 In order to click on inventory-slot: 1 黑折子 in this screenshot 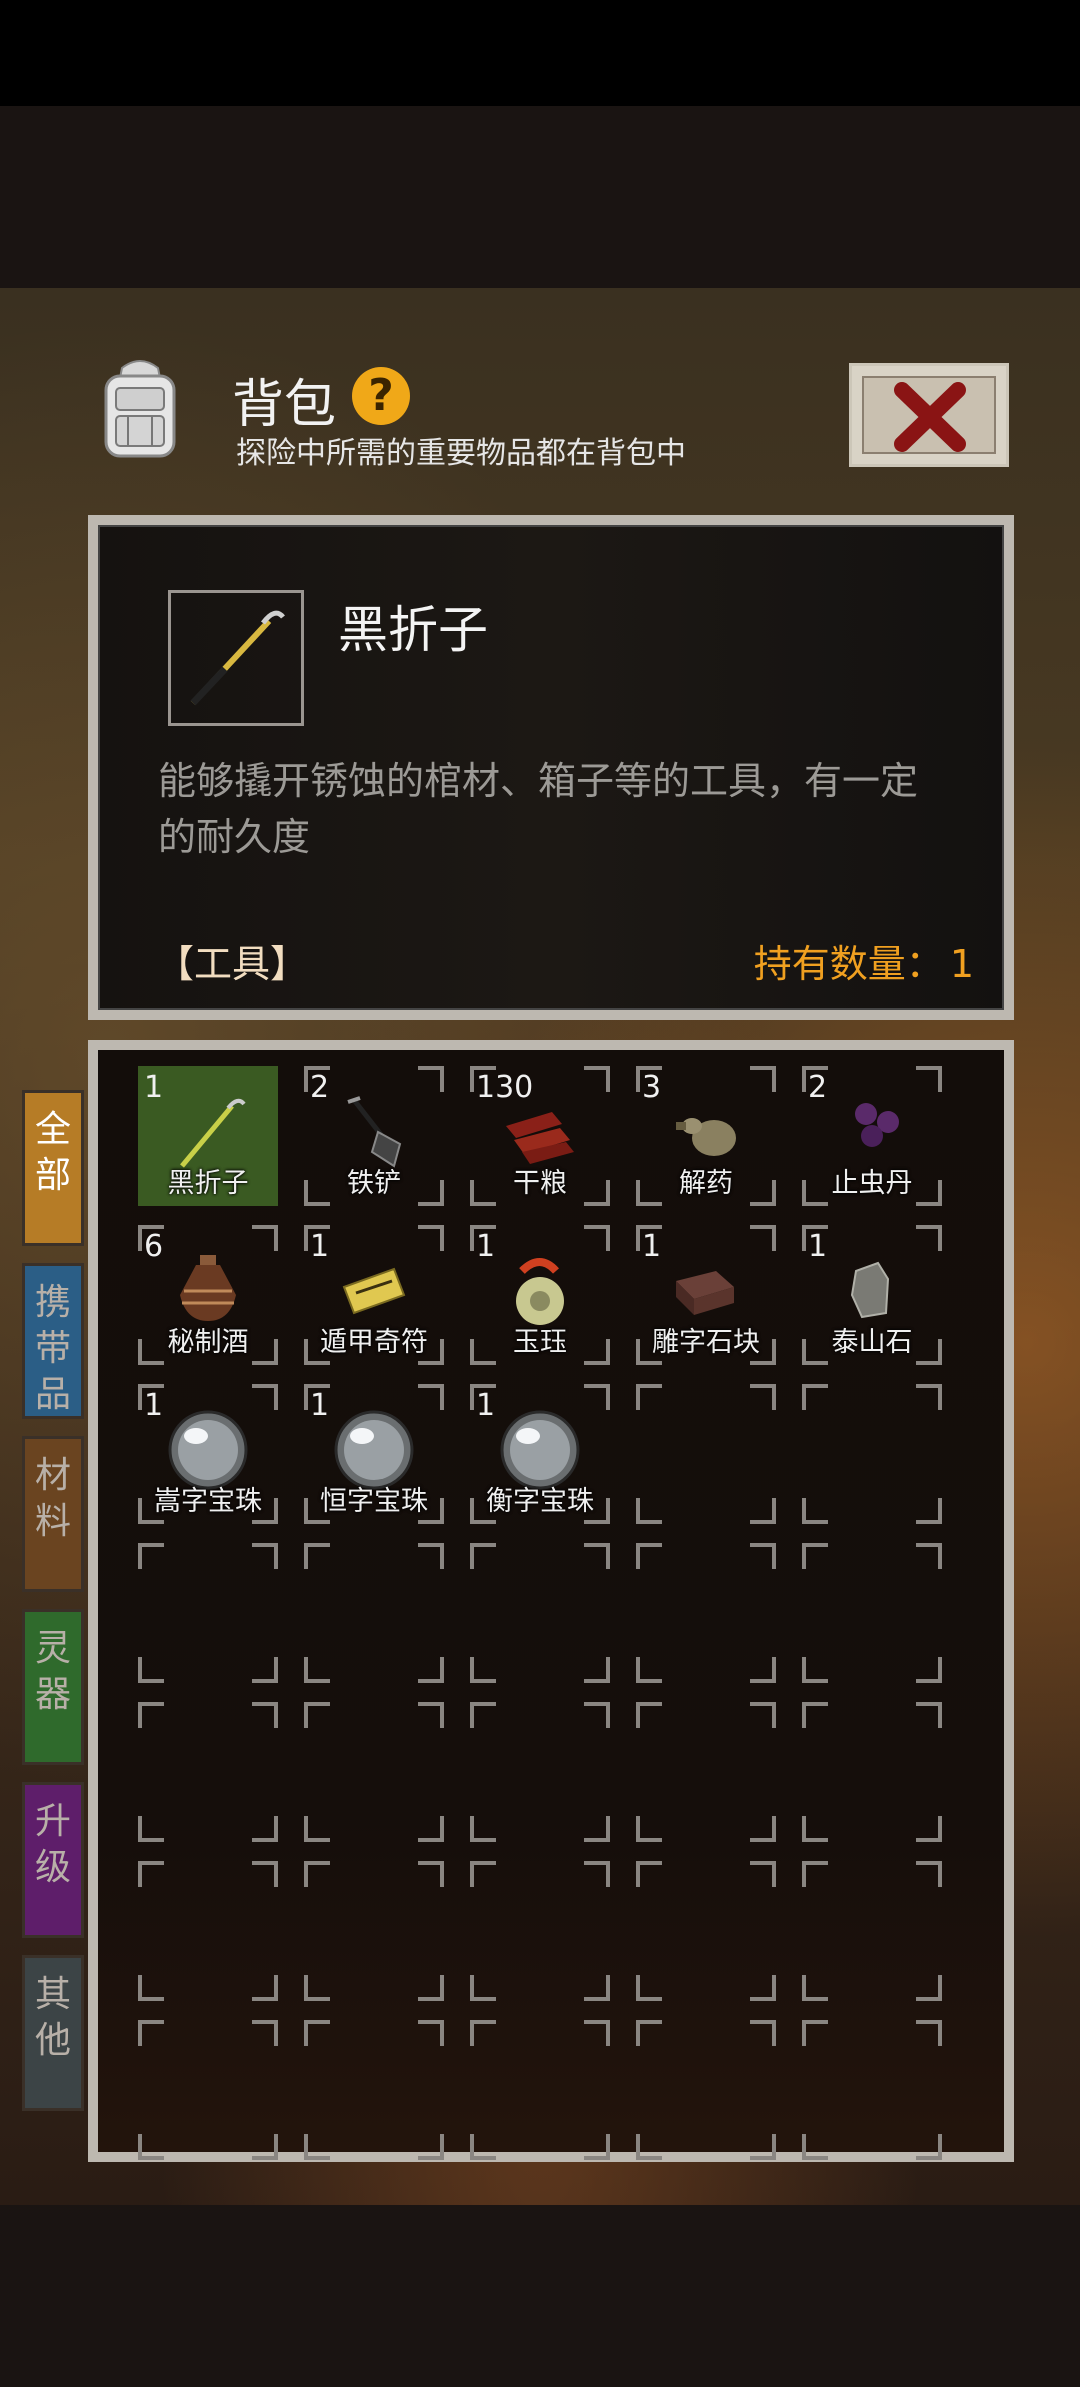, I will do `click(208, 1136)`.